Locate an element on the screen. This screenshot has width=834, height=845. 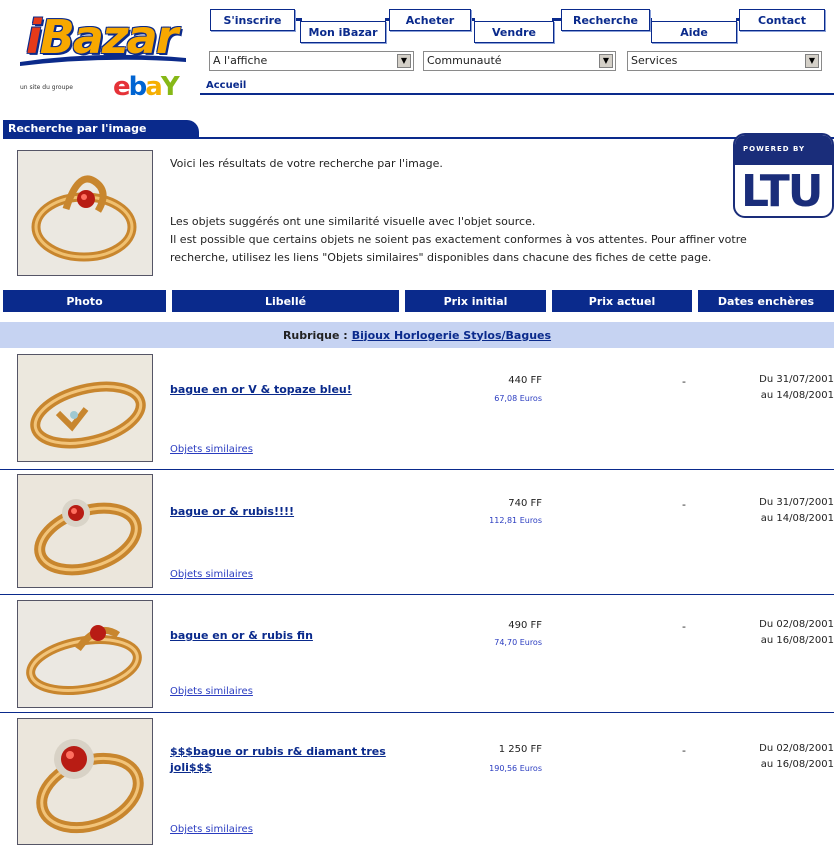
ibazar-logo: iBazar is located at coordinates (105, 38).